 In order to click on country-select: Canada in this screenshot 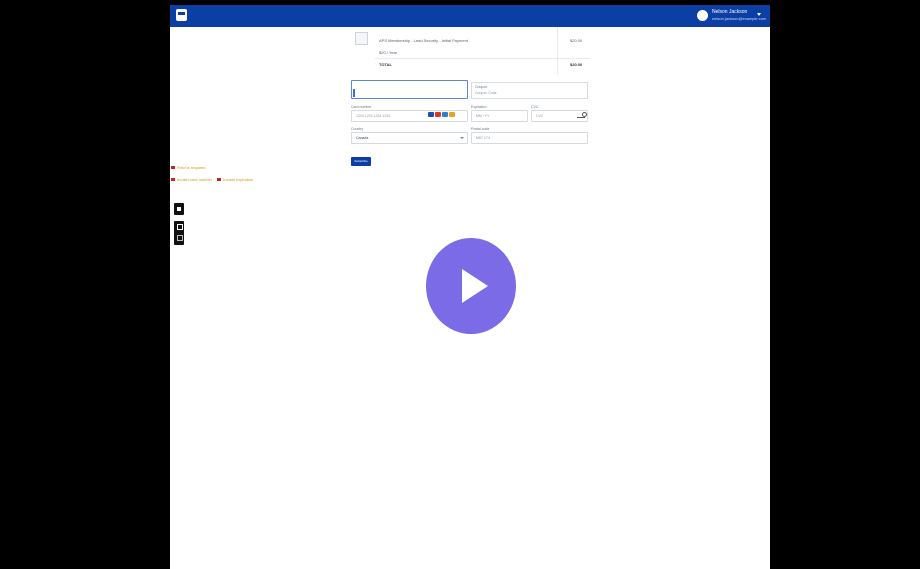, I will do `click(409, 138)`.